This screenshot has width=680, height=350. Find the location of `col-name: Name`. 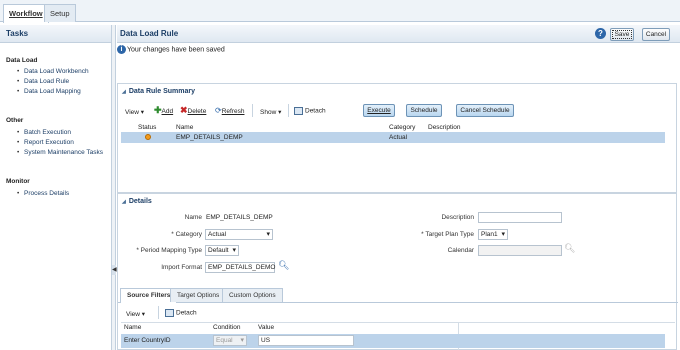

col-name: Name is located at coordinates (184, 127).